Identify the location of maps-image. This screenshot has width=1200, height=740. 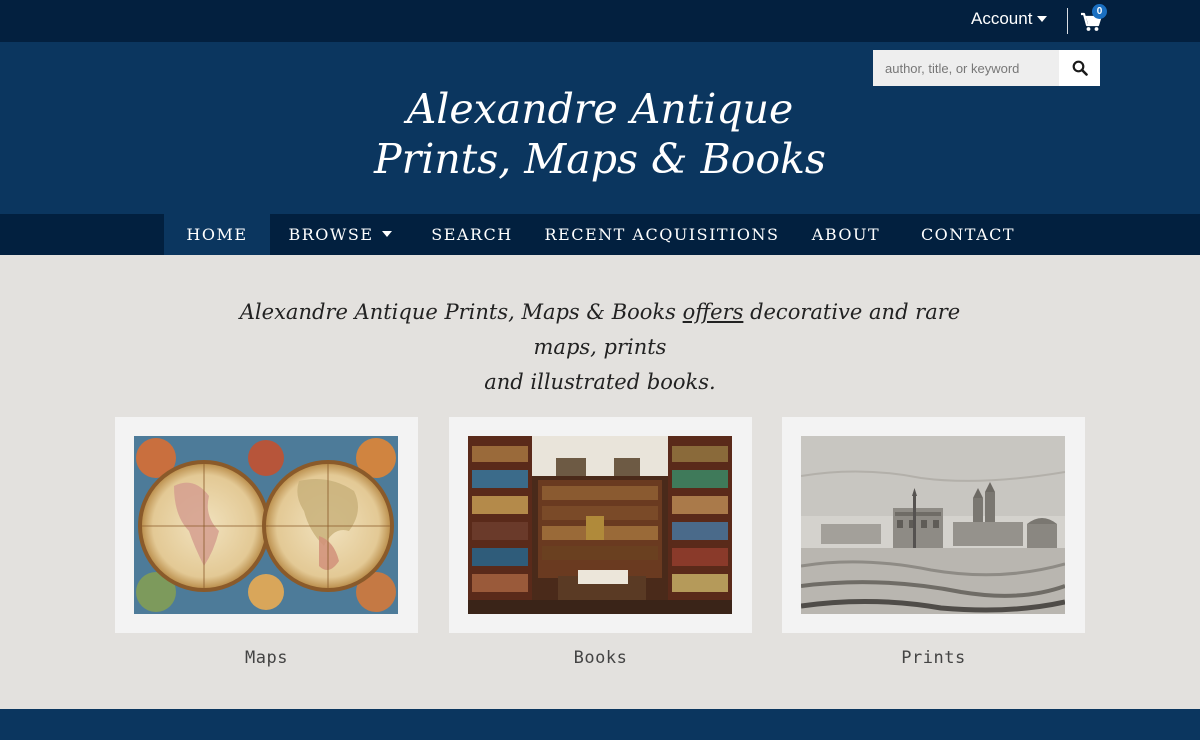
(266, 525).